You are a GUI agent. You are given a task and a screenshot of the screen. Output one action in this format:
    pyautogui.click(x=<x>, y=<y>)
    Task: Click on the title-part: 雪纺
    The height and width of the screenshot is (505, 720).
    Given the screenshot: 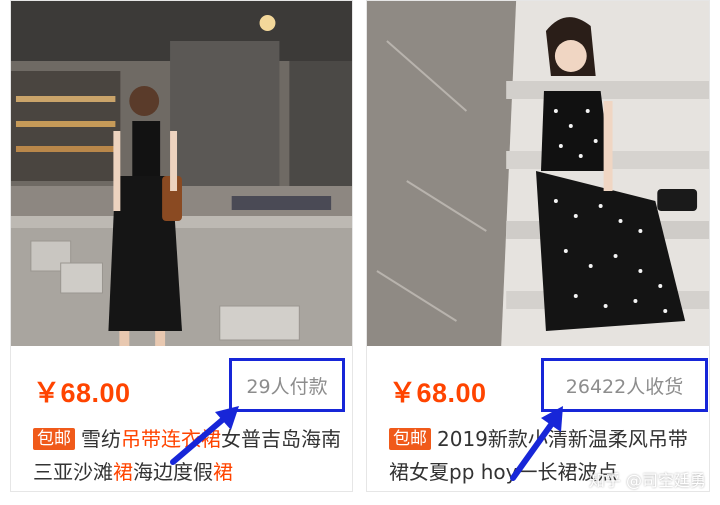 What is the action you would take?
    pyautogui.click(x=101, y=439)
    